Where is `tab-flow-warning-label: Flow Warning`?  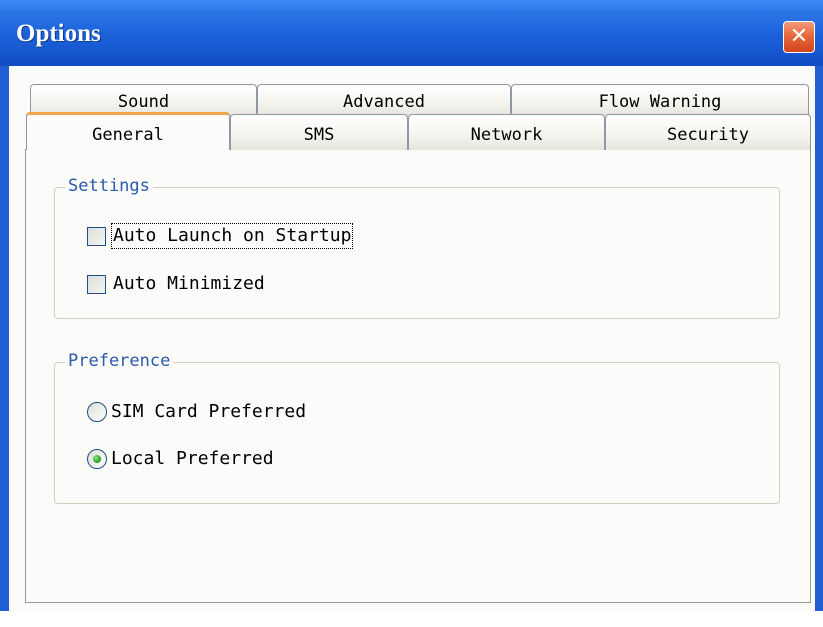
tab-flow-warning-label: Flow Warning is located at coordinates (660, 102).